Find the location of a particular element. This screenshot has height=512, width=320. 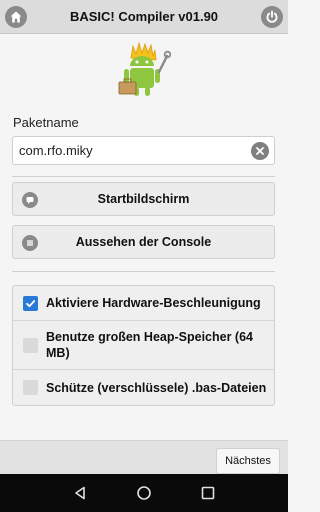

recents-icon is located at coordinates (208, 493).